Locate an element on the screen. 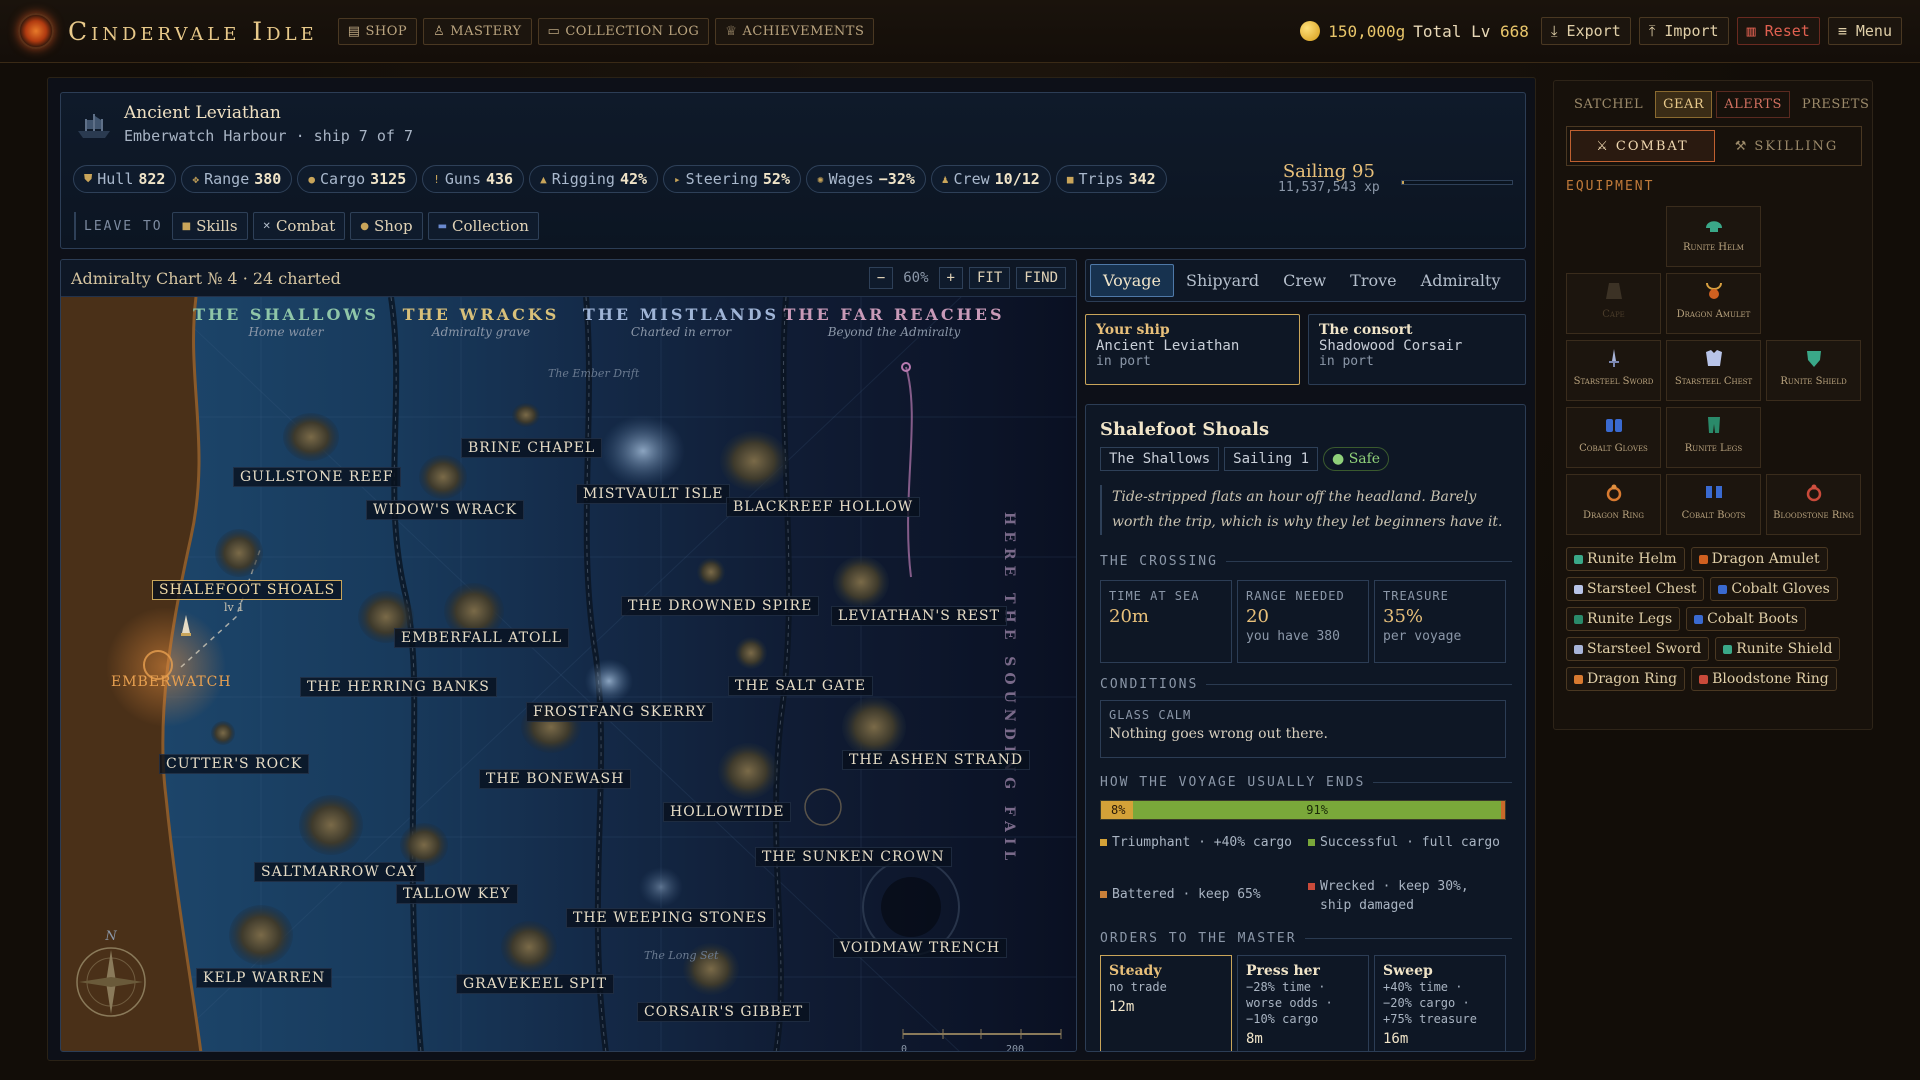 This screenshot has height=1080, width=1920. loc-tallow-key: TALLOW KEY is located at coordinates (457, 894).